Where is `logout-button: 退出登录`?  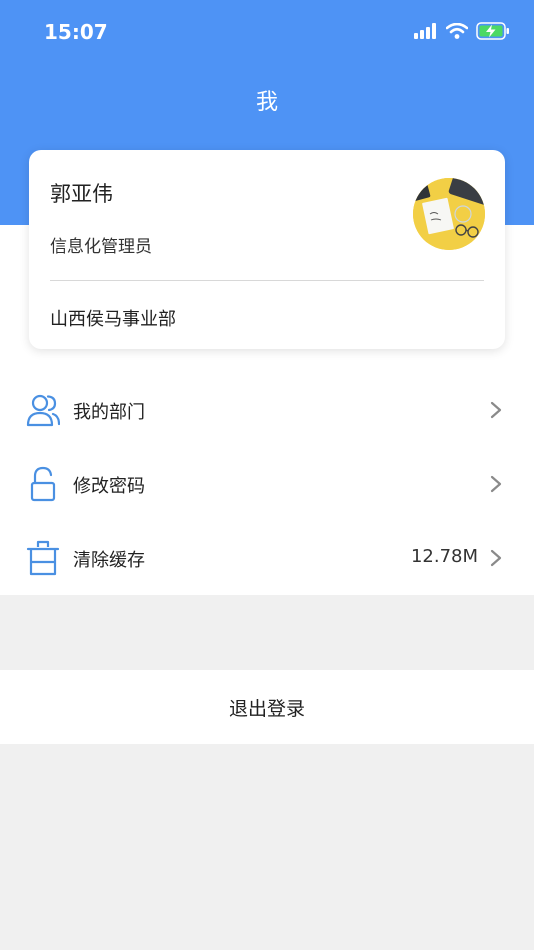
logout-button: 退出登录 is located at coordinates (267, 707).